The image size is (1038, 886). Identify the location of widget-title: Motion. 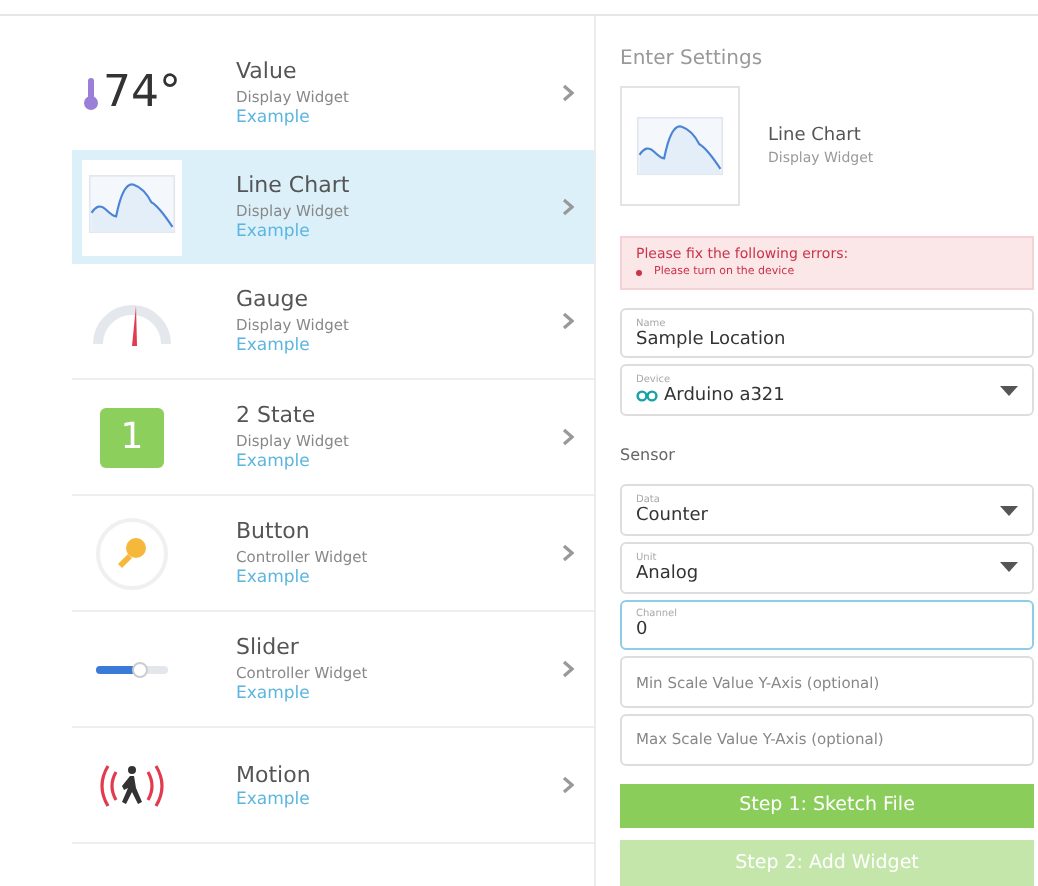
(274, 774).